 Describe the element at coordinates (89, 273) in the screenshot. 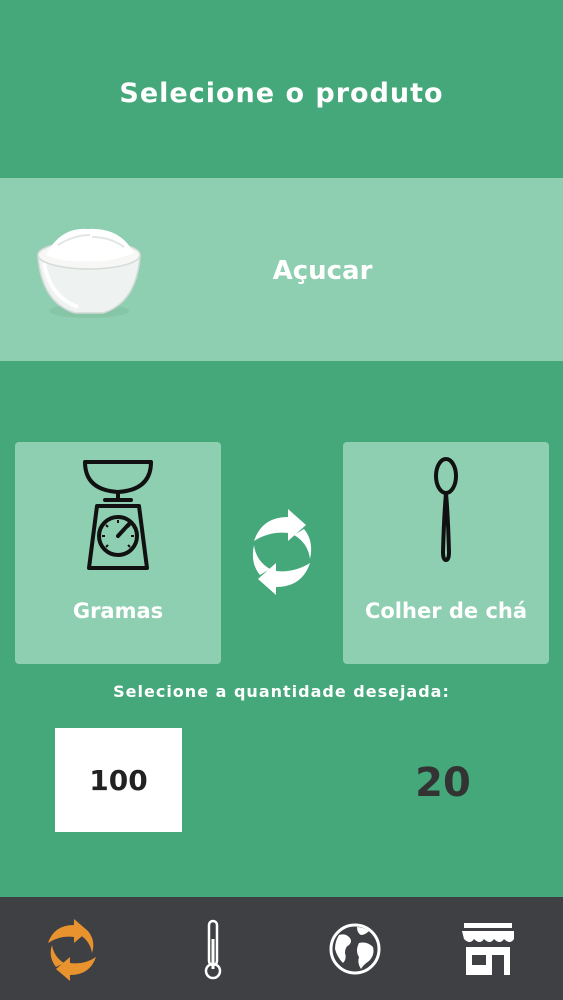

I see `sugar-bowl-icon` at that location.